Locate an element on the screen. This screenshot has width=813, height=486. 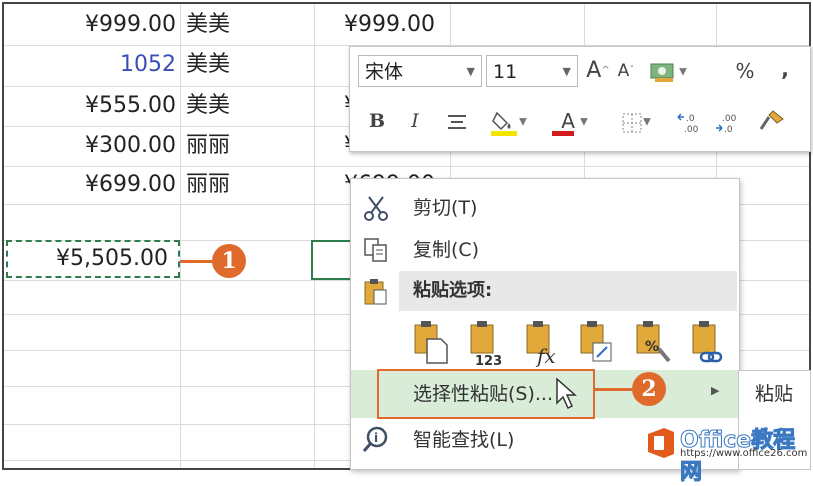
increase-decimal-button: .0 .00 is located at coordinates (690, 121).